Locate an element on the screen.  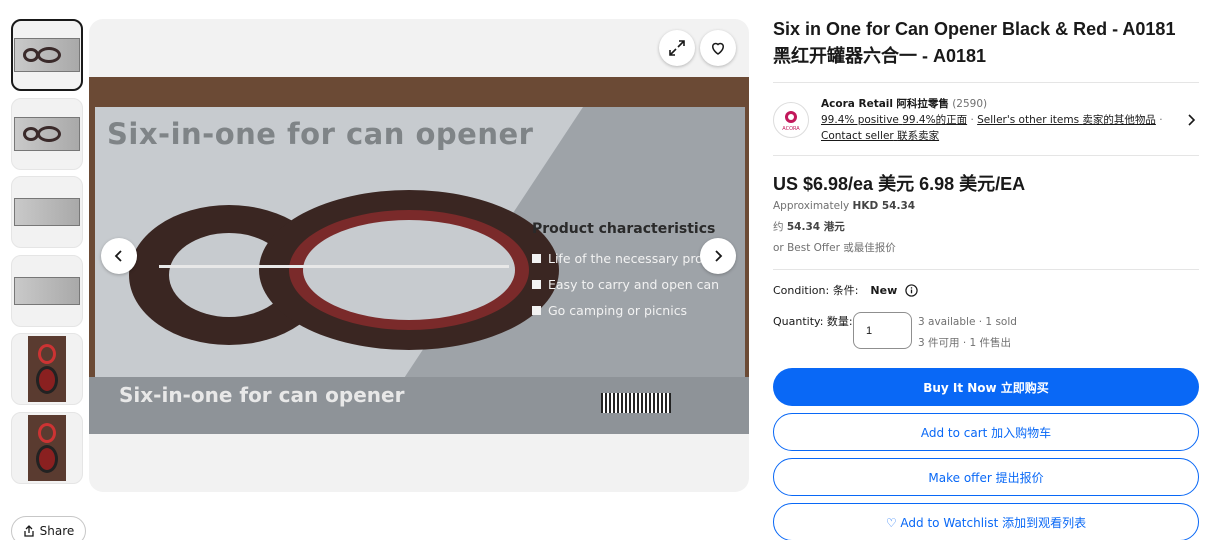
seller-name-cn: 阿科拉零售 is located at coordinates (922, 104).